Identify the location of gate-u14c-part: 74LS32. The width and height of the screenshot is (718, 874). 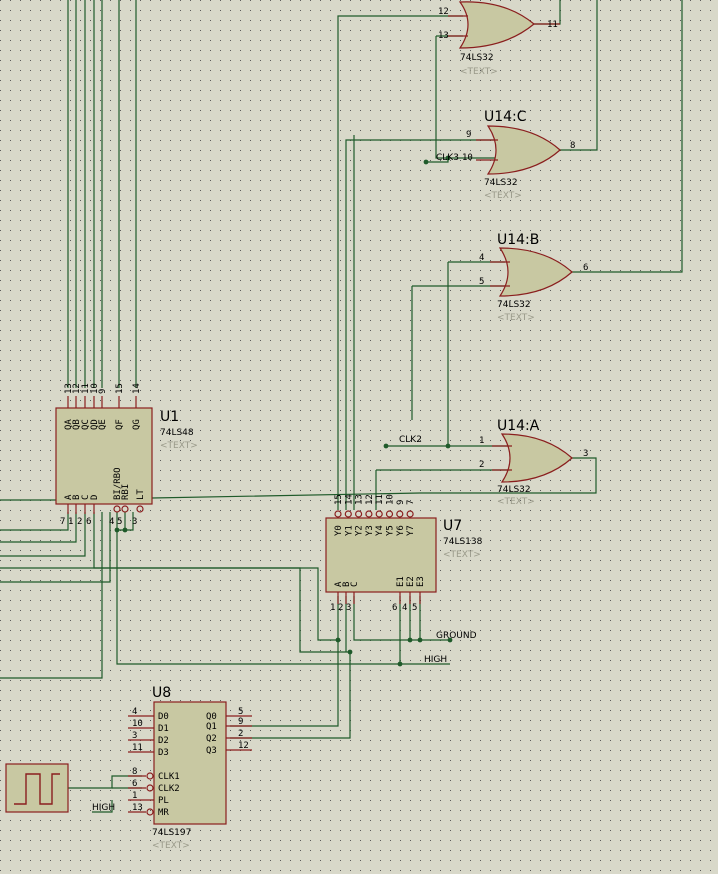
(501, 183).